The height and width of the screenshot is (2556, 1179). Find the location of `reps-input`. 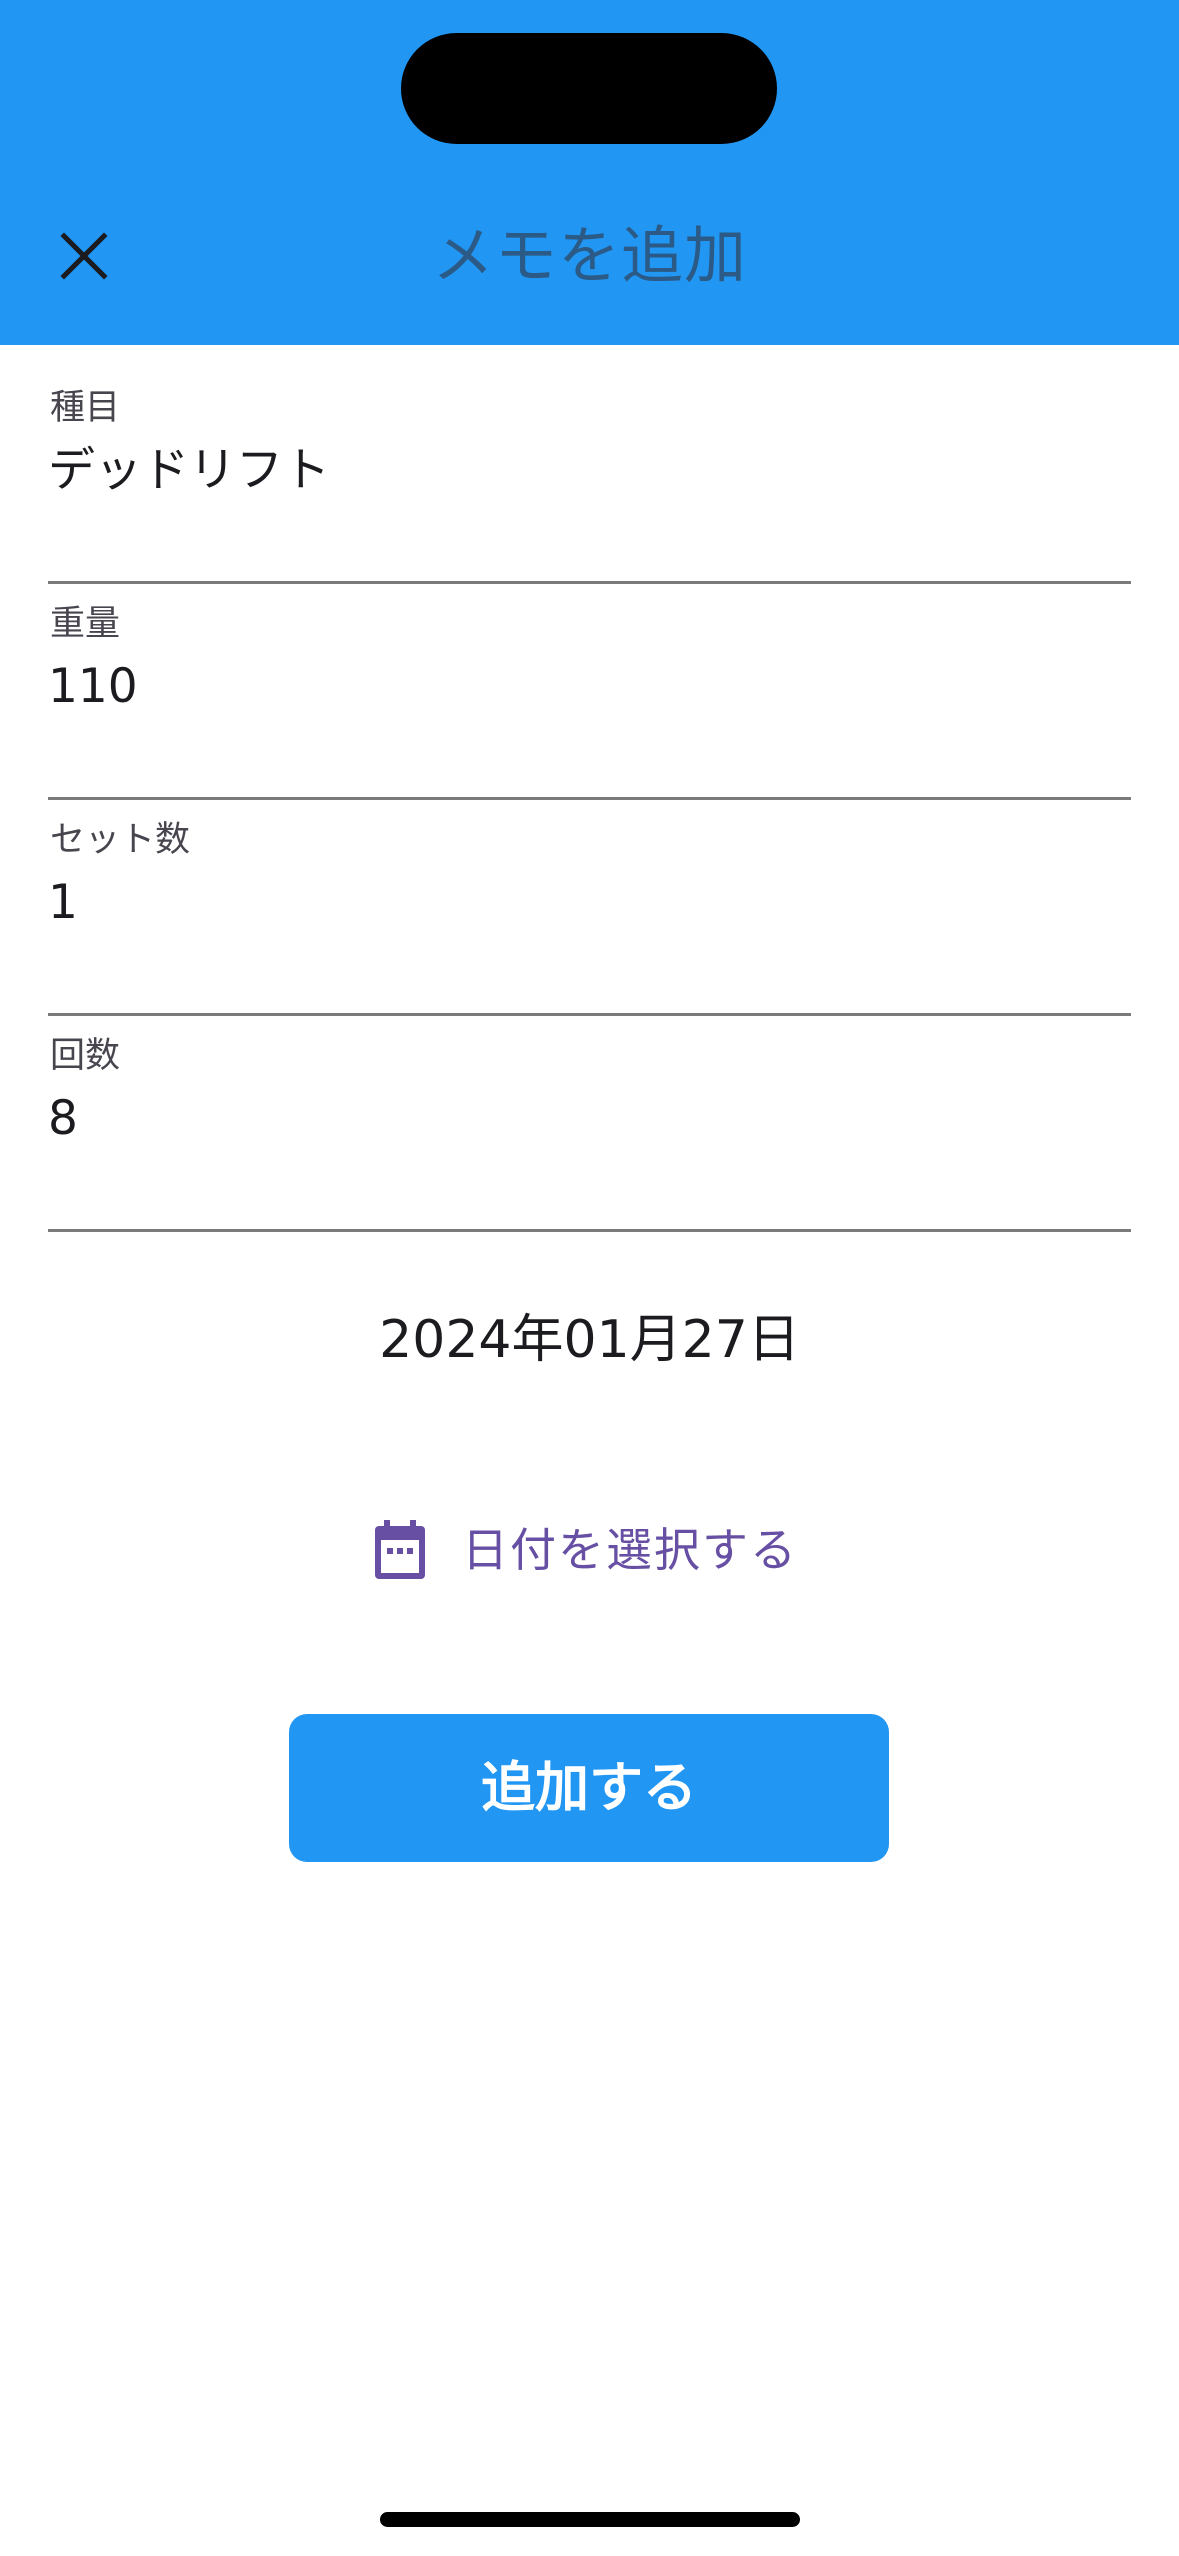

reps-input is located at coordinates (588, 1119).